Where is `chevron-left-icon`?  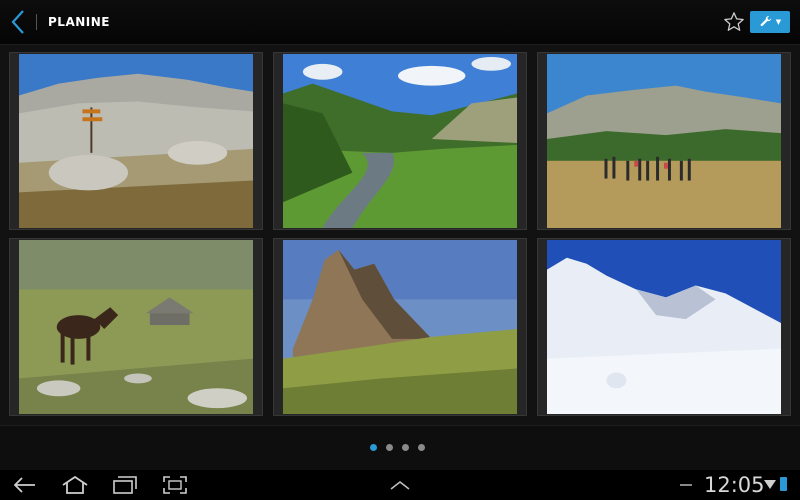
chevron-left-icon is located at coordinates (17, 22).